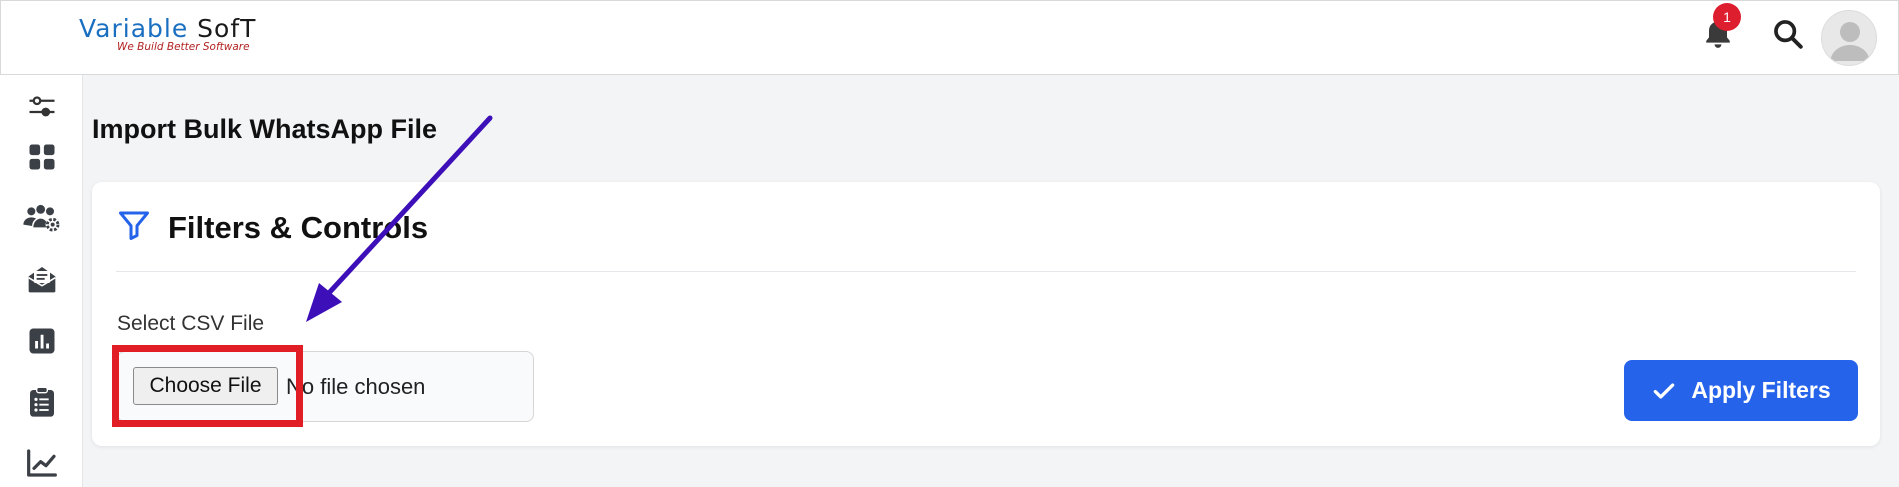  Describe the element at coordinates (399, 218) in the screenshot. I see `annotation-arrow-icon` at that location.